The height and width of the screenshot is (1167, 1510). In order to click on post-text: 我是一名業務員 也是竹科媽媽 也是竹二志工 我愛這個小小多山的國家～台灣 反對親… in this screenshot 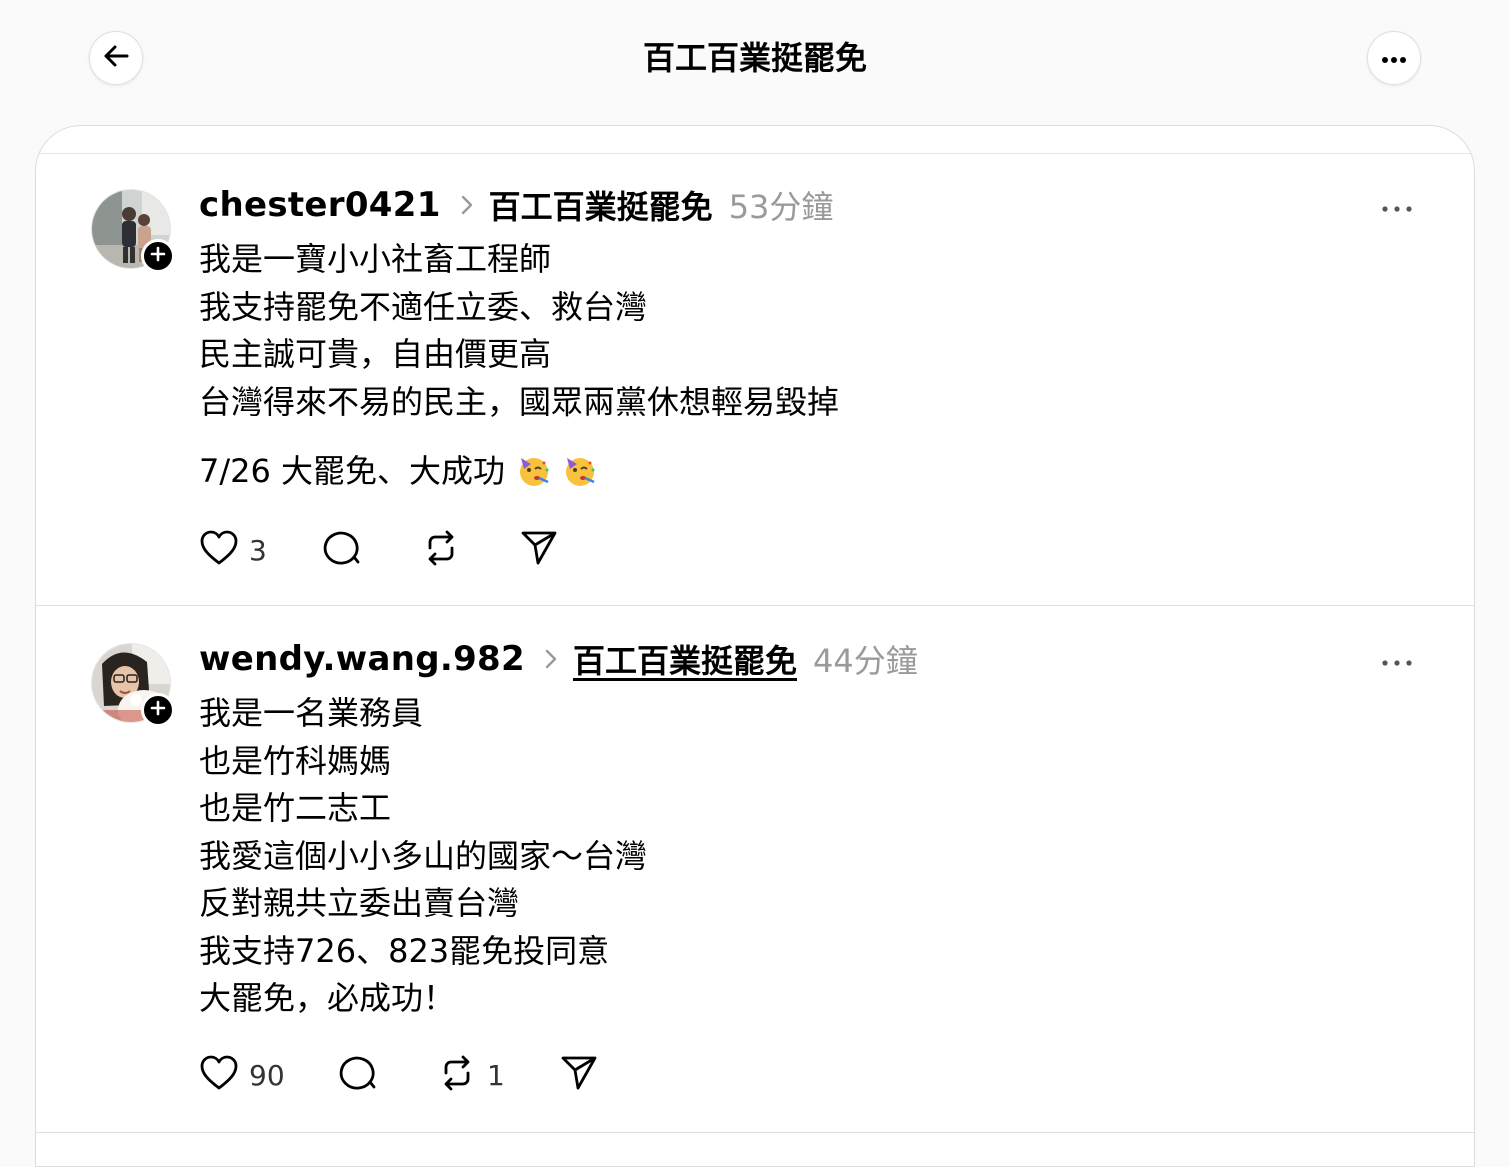, I will do `click(423, 856)`.